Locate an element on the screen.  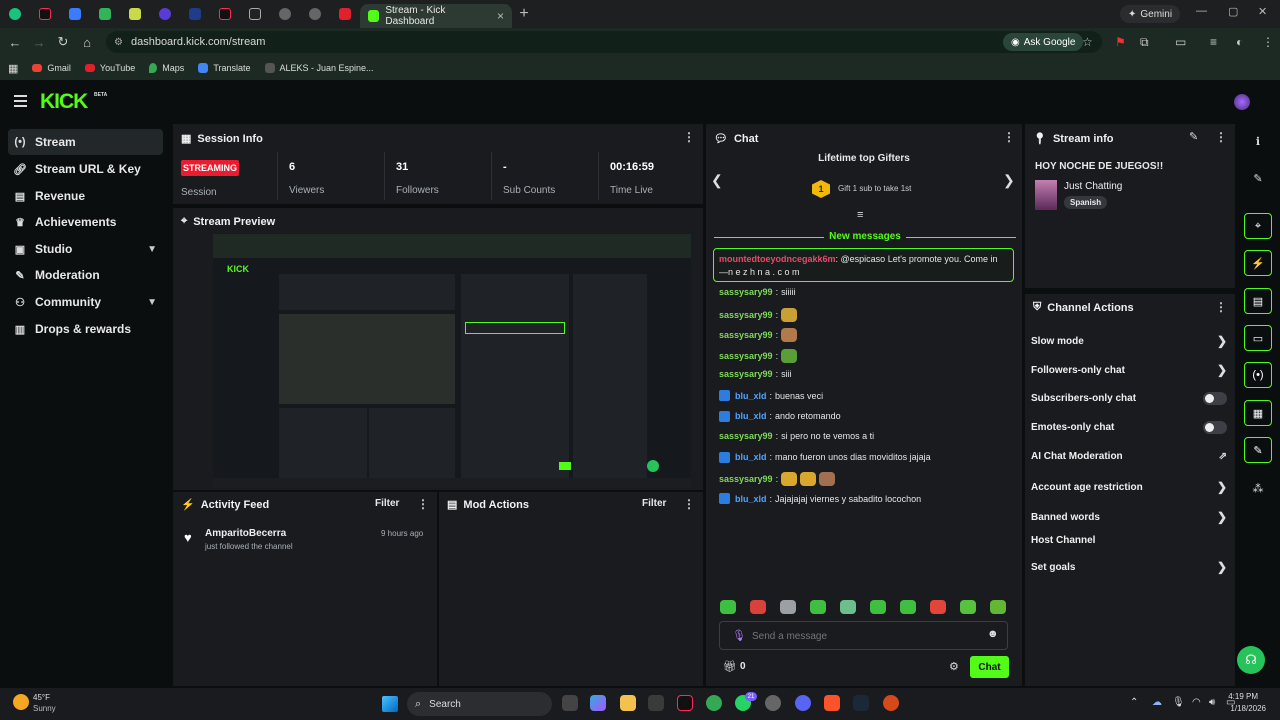
action-host-channel: Host Channel is located at coordinates (1129, 540).